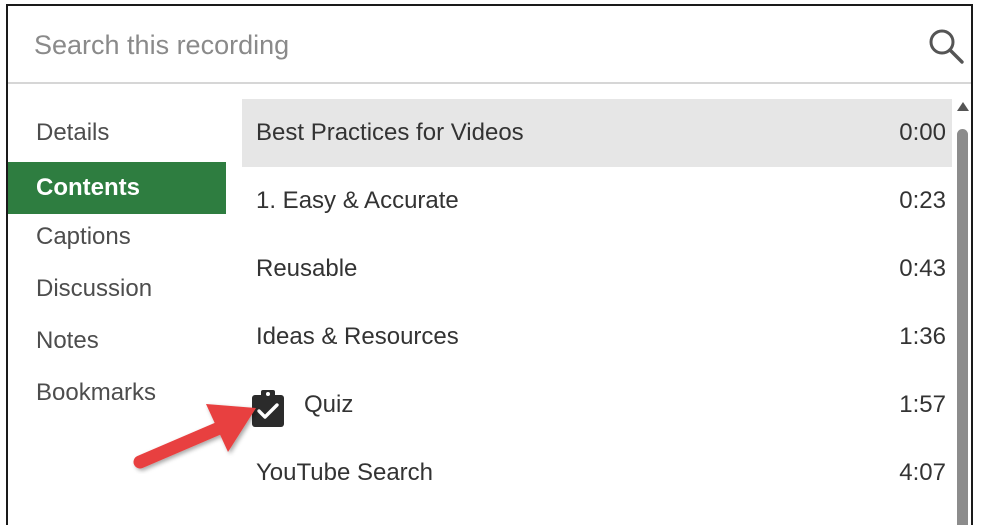  What do you see at coordinates (307, 268) in the screenshot?
I see `row-title: Reusable` at bounding box center [307, 268].